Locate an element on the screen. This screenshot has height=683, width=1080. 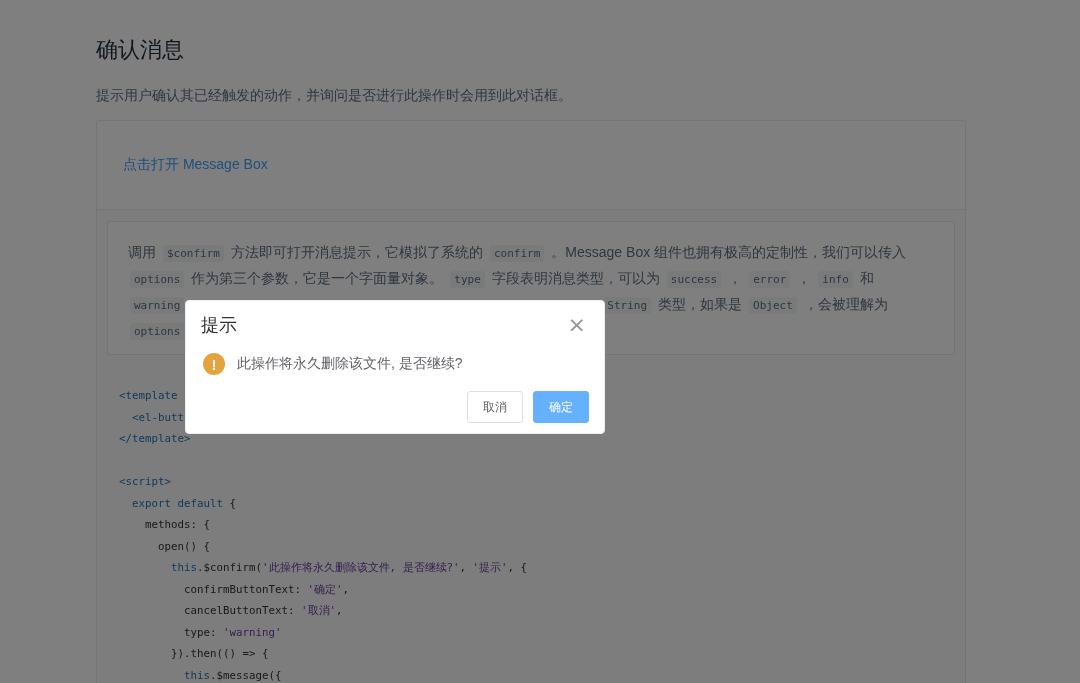
description-text: 字段表明消息类型，可以为 is located at coordinates (575, 279).